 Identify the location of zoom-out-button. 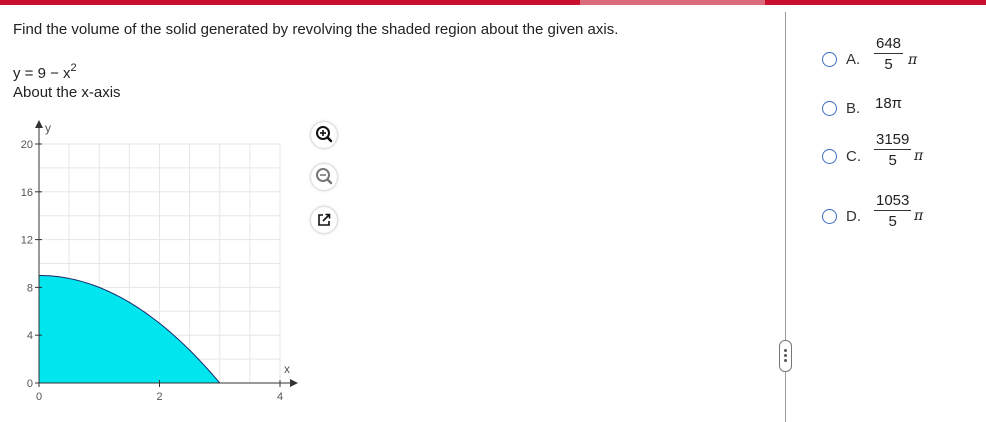
(324, 177).